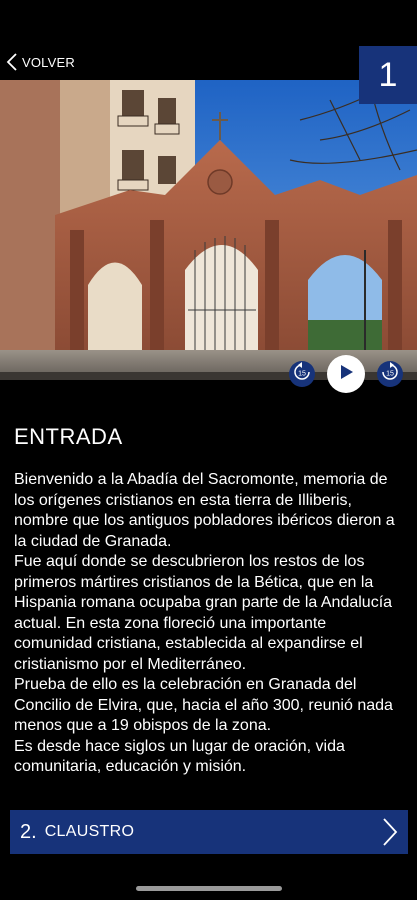 This screenshot has width=417, height=900. What do you see at coordinates (28, 831) in the screenshot?
I see `next-stop-number: 2.` at bounding box center [28, 831].